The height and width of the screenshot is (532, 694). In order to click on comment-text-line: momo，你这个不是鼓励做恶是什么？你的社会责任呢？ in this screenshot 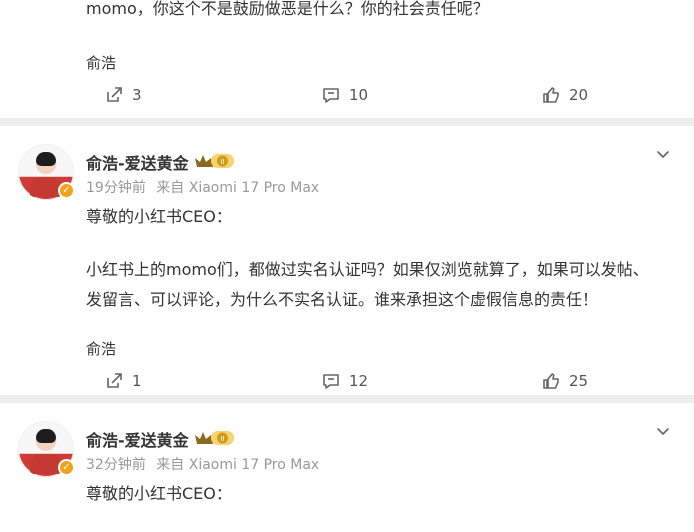, I will do `click(287, 9)`.